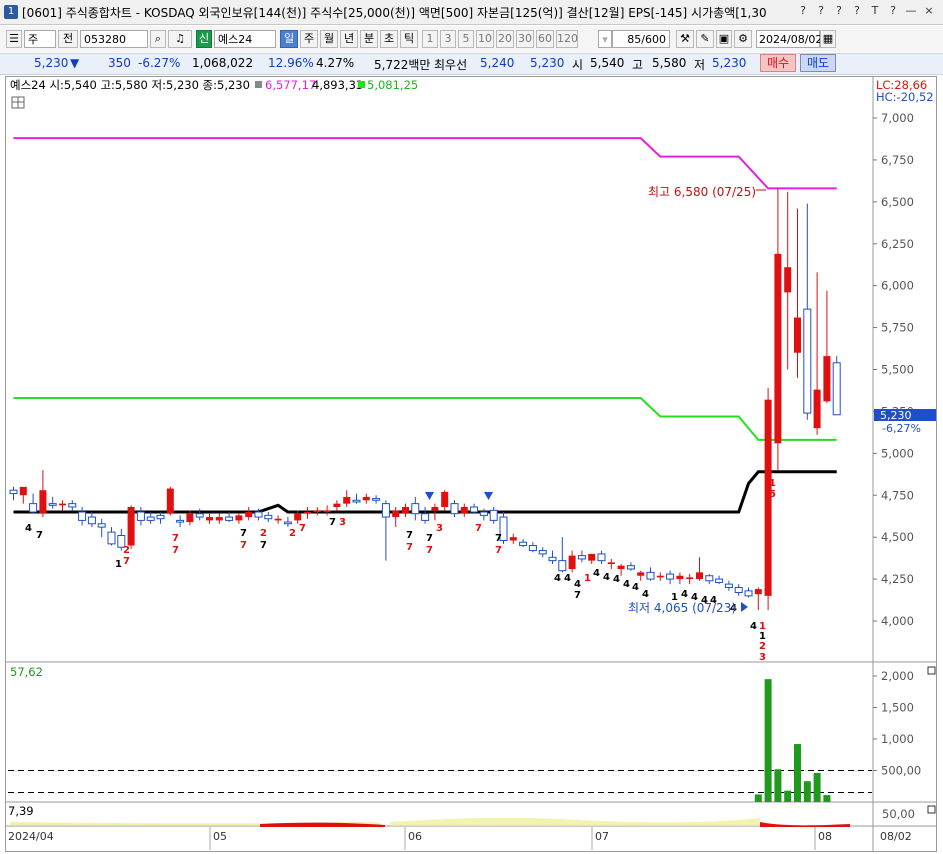 This screenshot has width=943, height=854. I want to click on date-label: 06, so click(415, 836).